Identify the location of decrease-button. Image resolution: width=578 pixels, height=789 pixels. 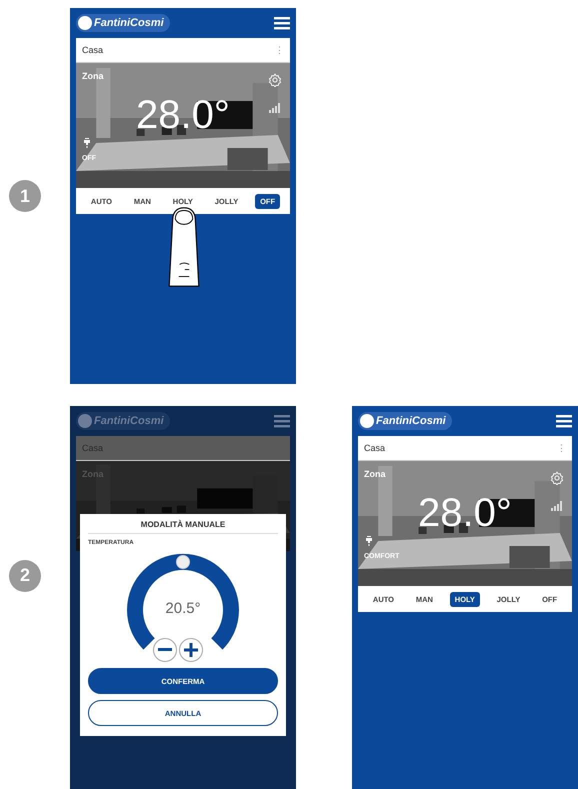
(165, 650).